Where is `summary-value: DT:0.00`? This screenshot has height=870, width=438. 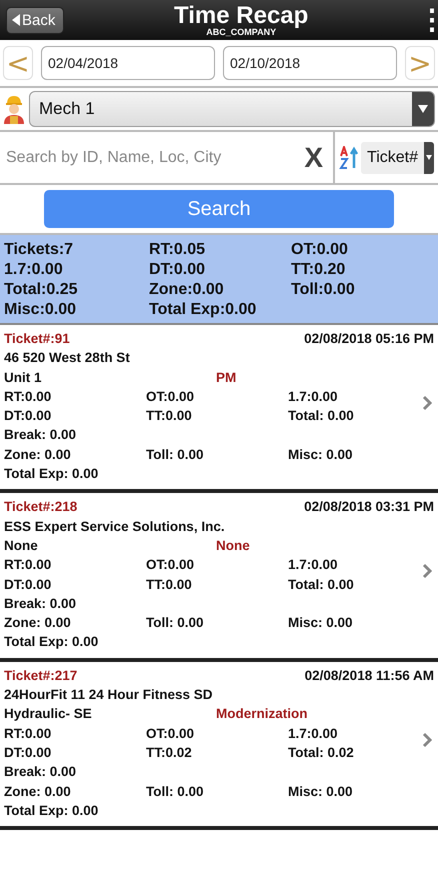 summary-value: DT:0.00 is located at coordinates (177, 270).